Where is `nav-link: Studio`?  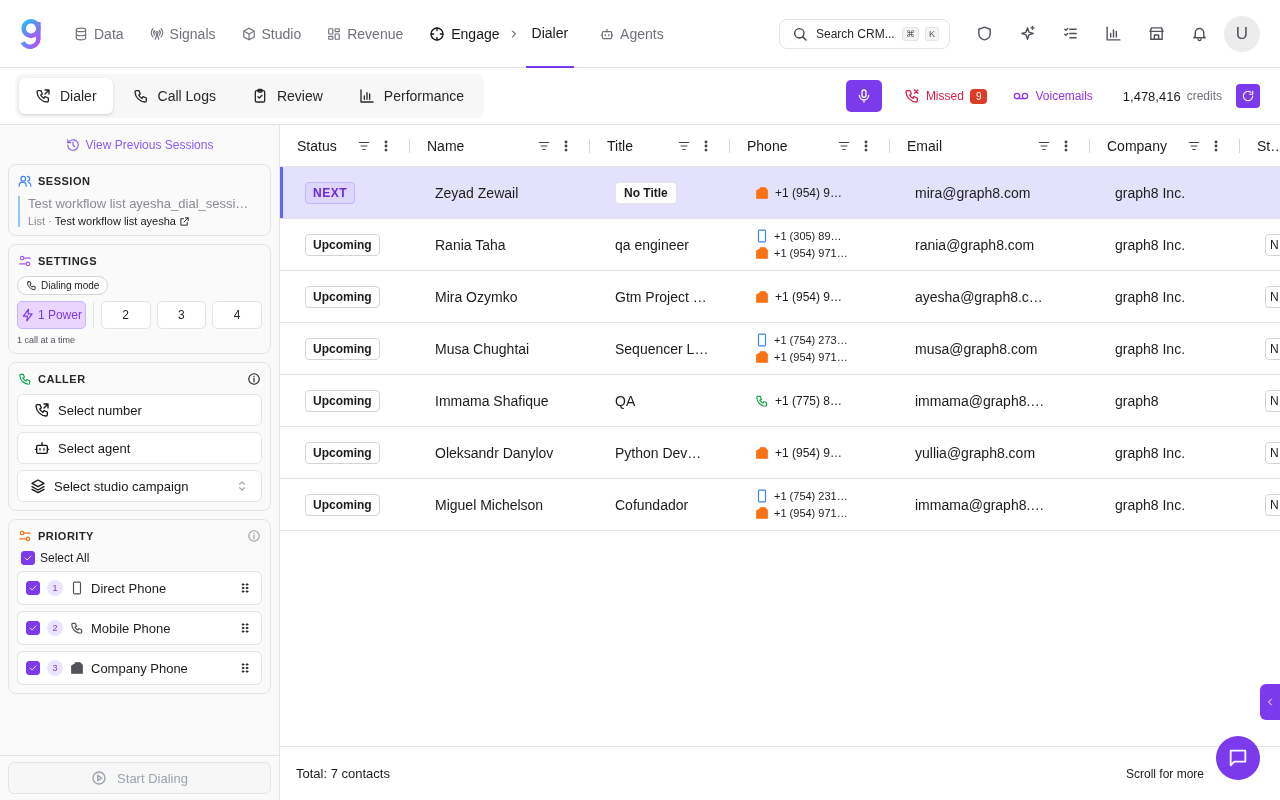
nav-link: Studio is located at coordinates (271, 34).